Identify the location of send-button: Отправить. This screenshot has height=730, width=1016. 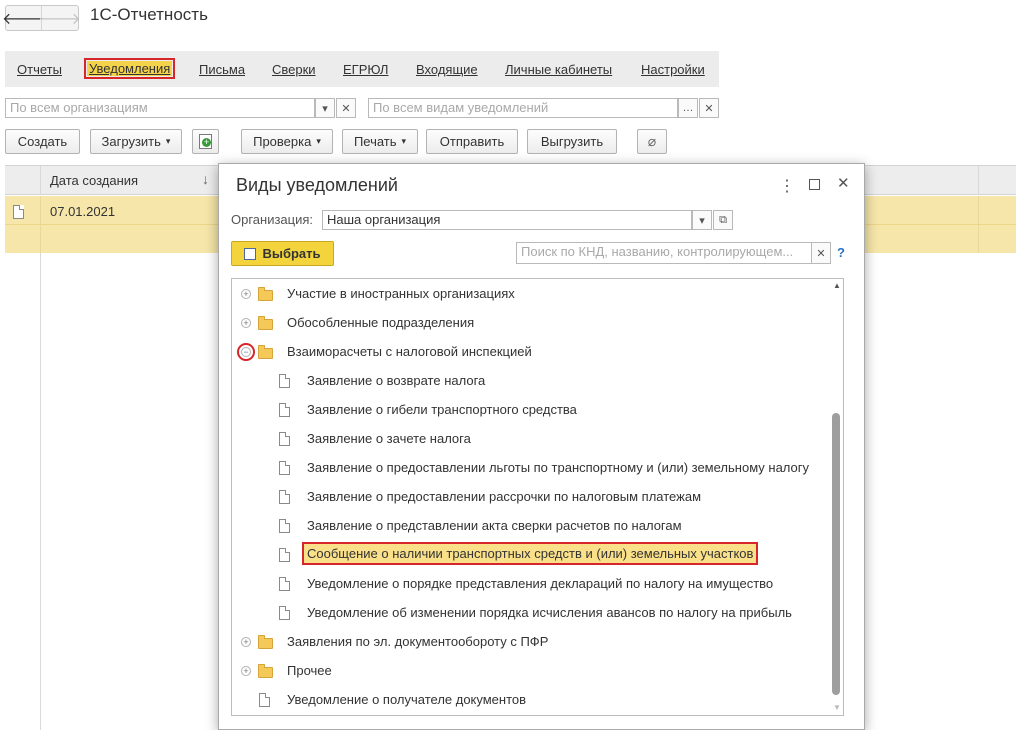
(472, 141).